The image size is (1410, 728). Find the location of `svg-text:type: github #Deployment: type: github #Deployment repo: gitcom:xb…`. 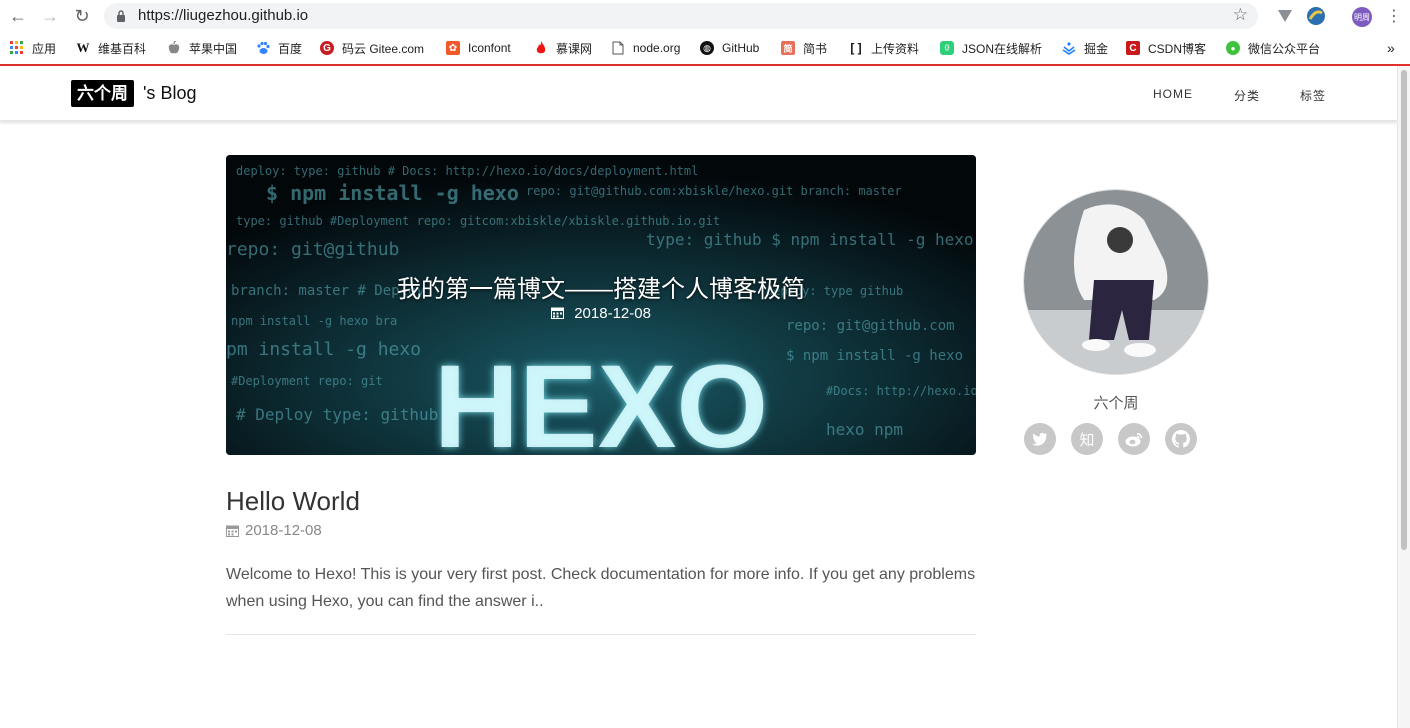

svg-text:type: github #Deployment: type: github #Deployment repo: gitcom:xb… is located at coordinates (478, 221).